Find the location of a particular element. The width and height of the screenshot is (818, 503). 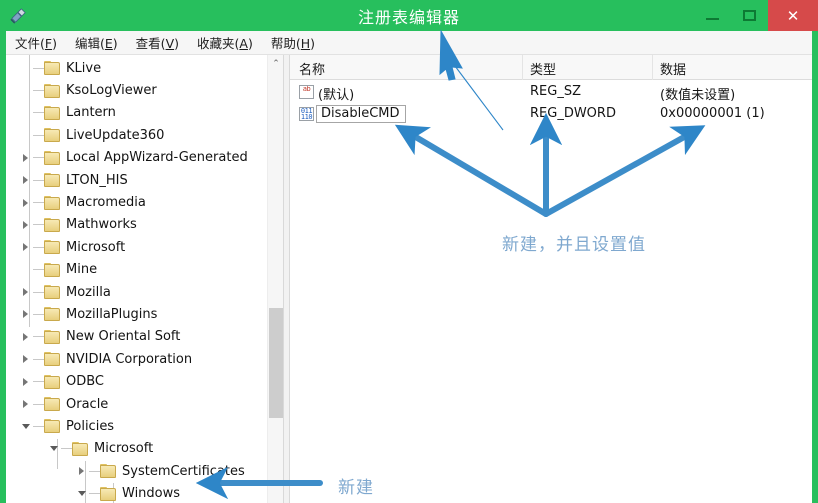

table-row: 011 110 DisableCMD REG_DWORD 0x00000001 (1) is located at coordinates (551, 115).